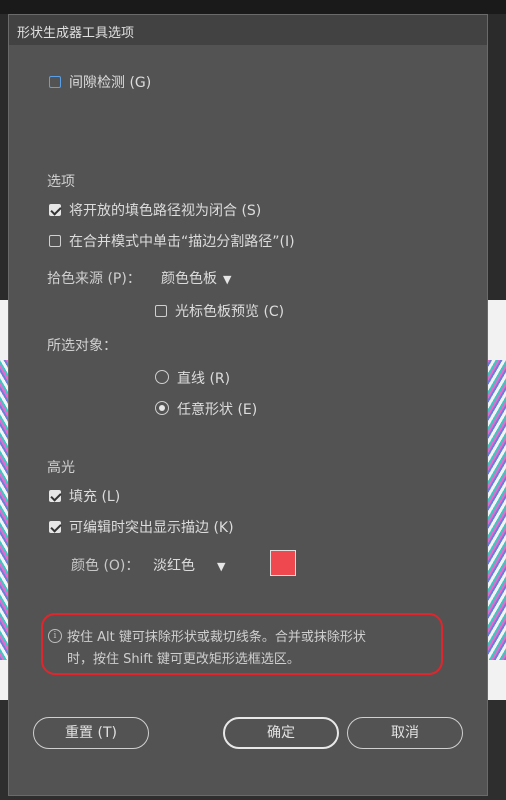  I want to click on freeform-label: 任意形状 (E), so click(217, 410).